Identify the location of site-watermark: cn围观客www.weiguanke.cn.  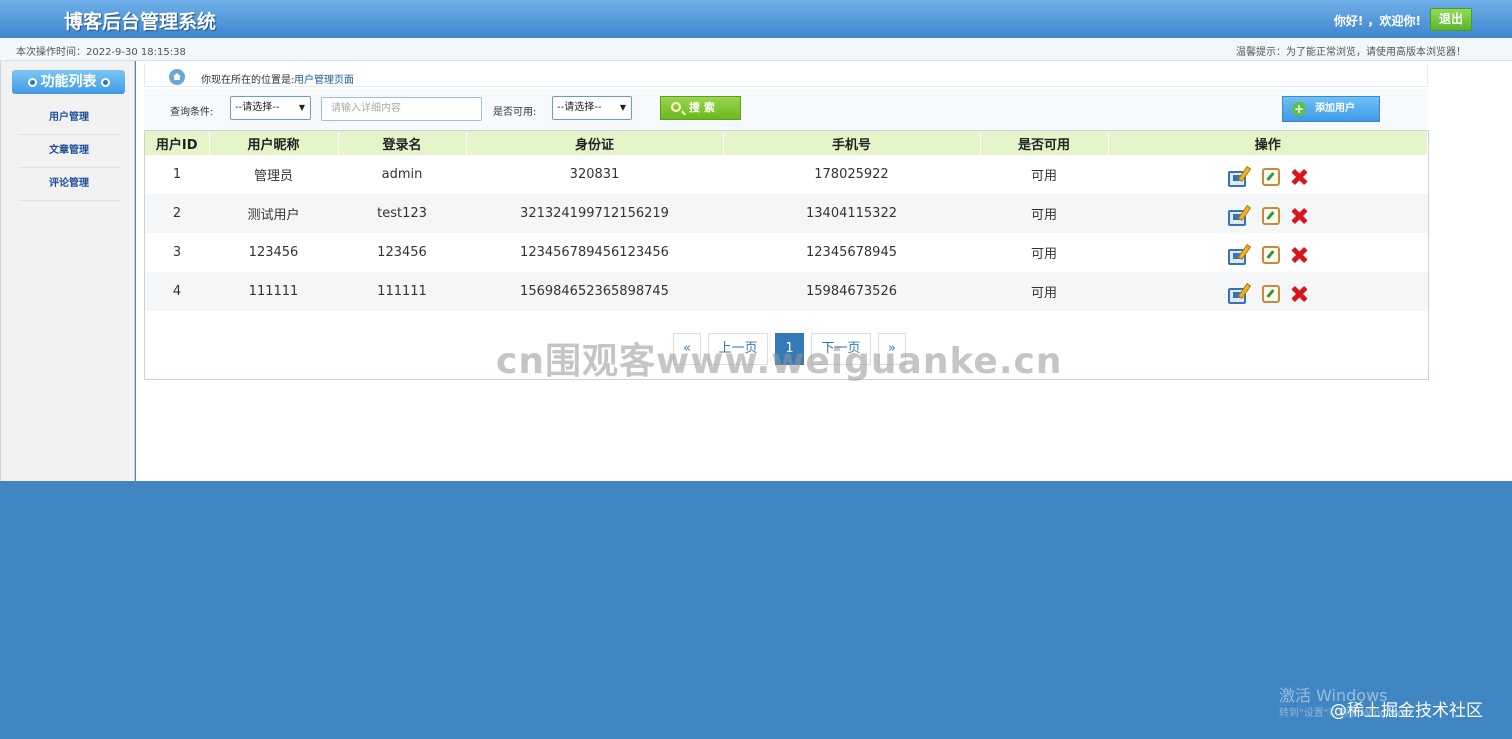
(779, 361).